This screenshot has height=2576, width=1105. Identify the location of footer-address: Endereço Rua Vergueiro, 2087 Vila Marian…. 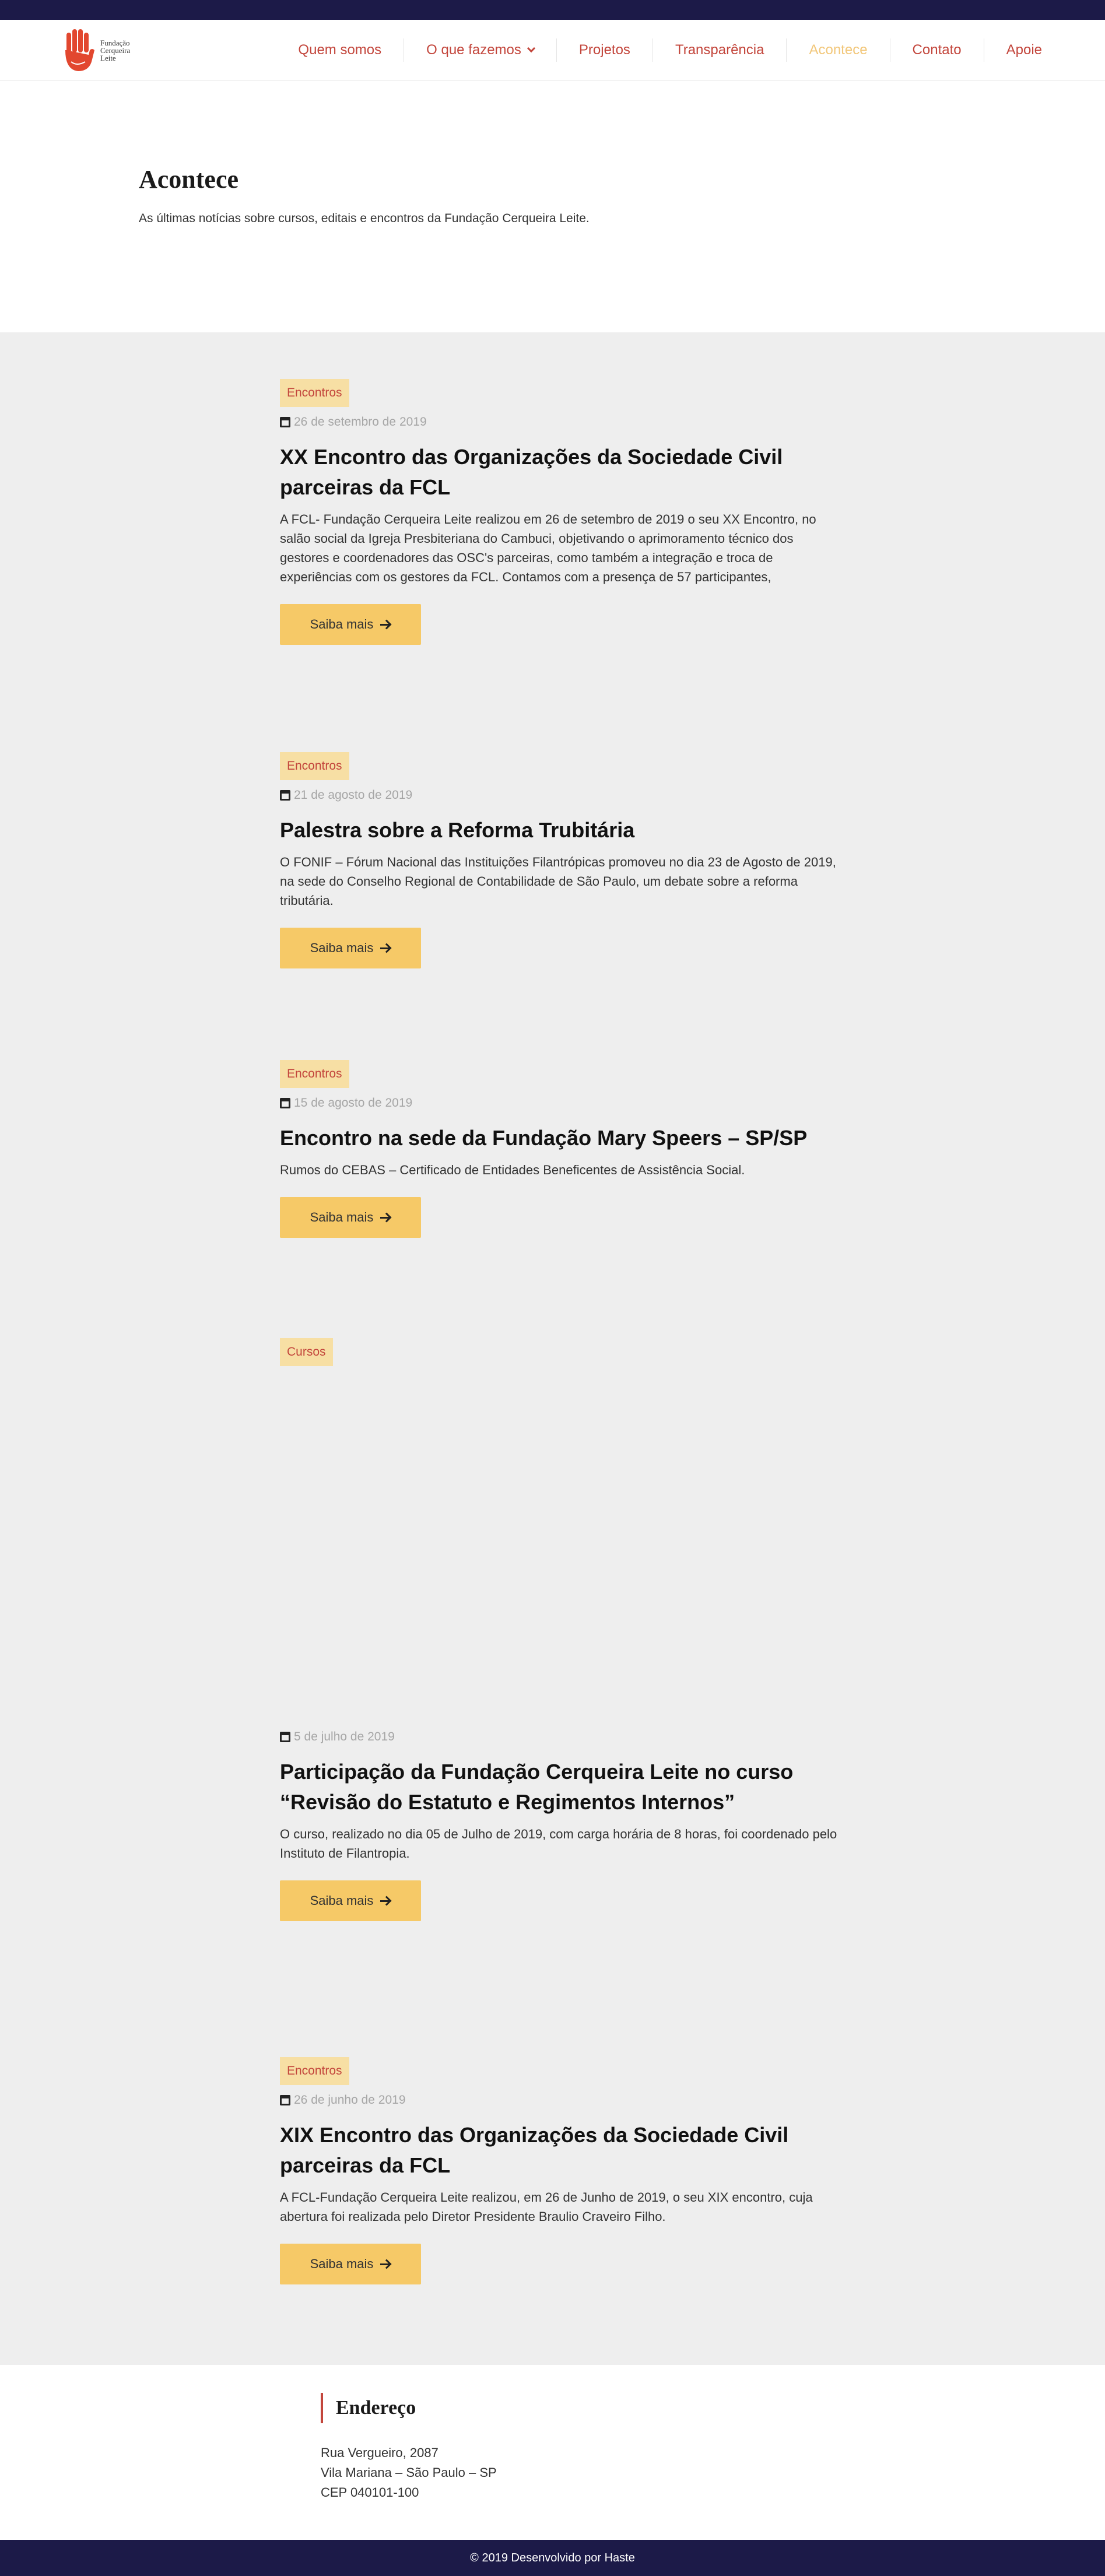
(552, 2452).